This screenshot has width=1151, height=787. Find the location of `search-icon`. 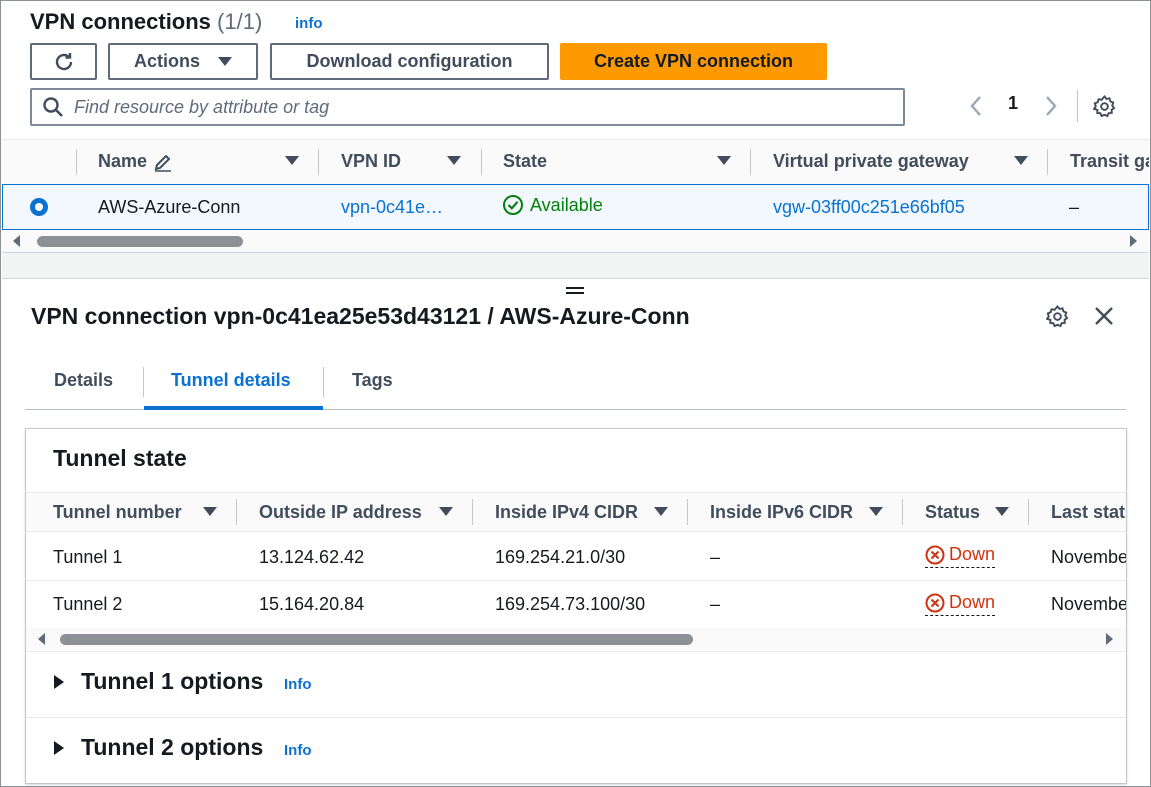

search-icon is located at coordinates (53, 107).